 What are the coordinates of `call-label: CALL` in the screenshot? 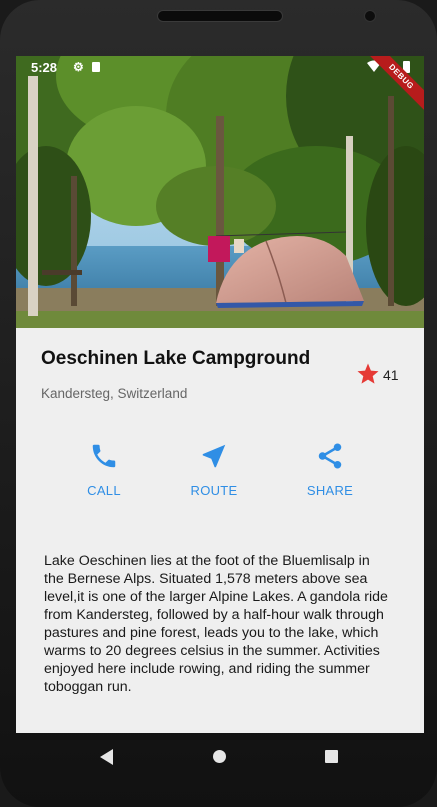 It's located at (104, 490).